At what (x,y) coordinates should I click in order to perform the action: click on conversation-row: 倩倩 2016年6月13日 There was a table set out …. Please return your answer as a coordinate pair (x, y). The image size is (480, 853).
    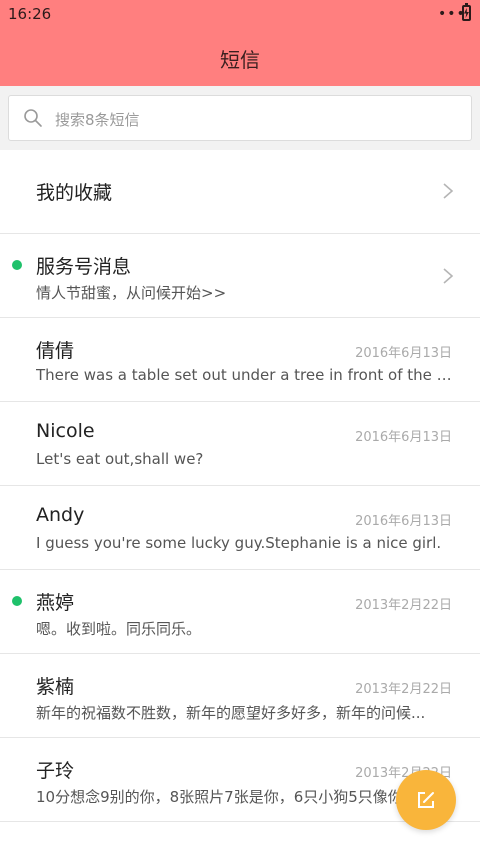
    Looking at the image, I should click on (240, 360).